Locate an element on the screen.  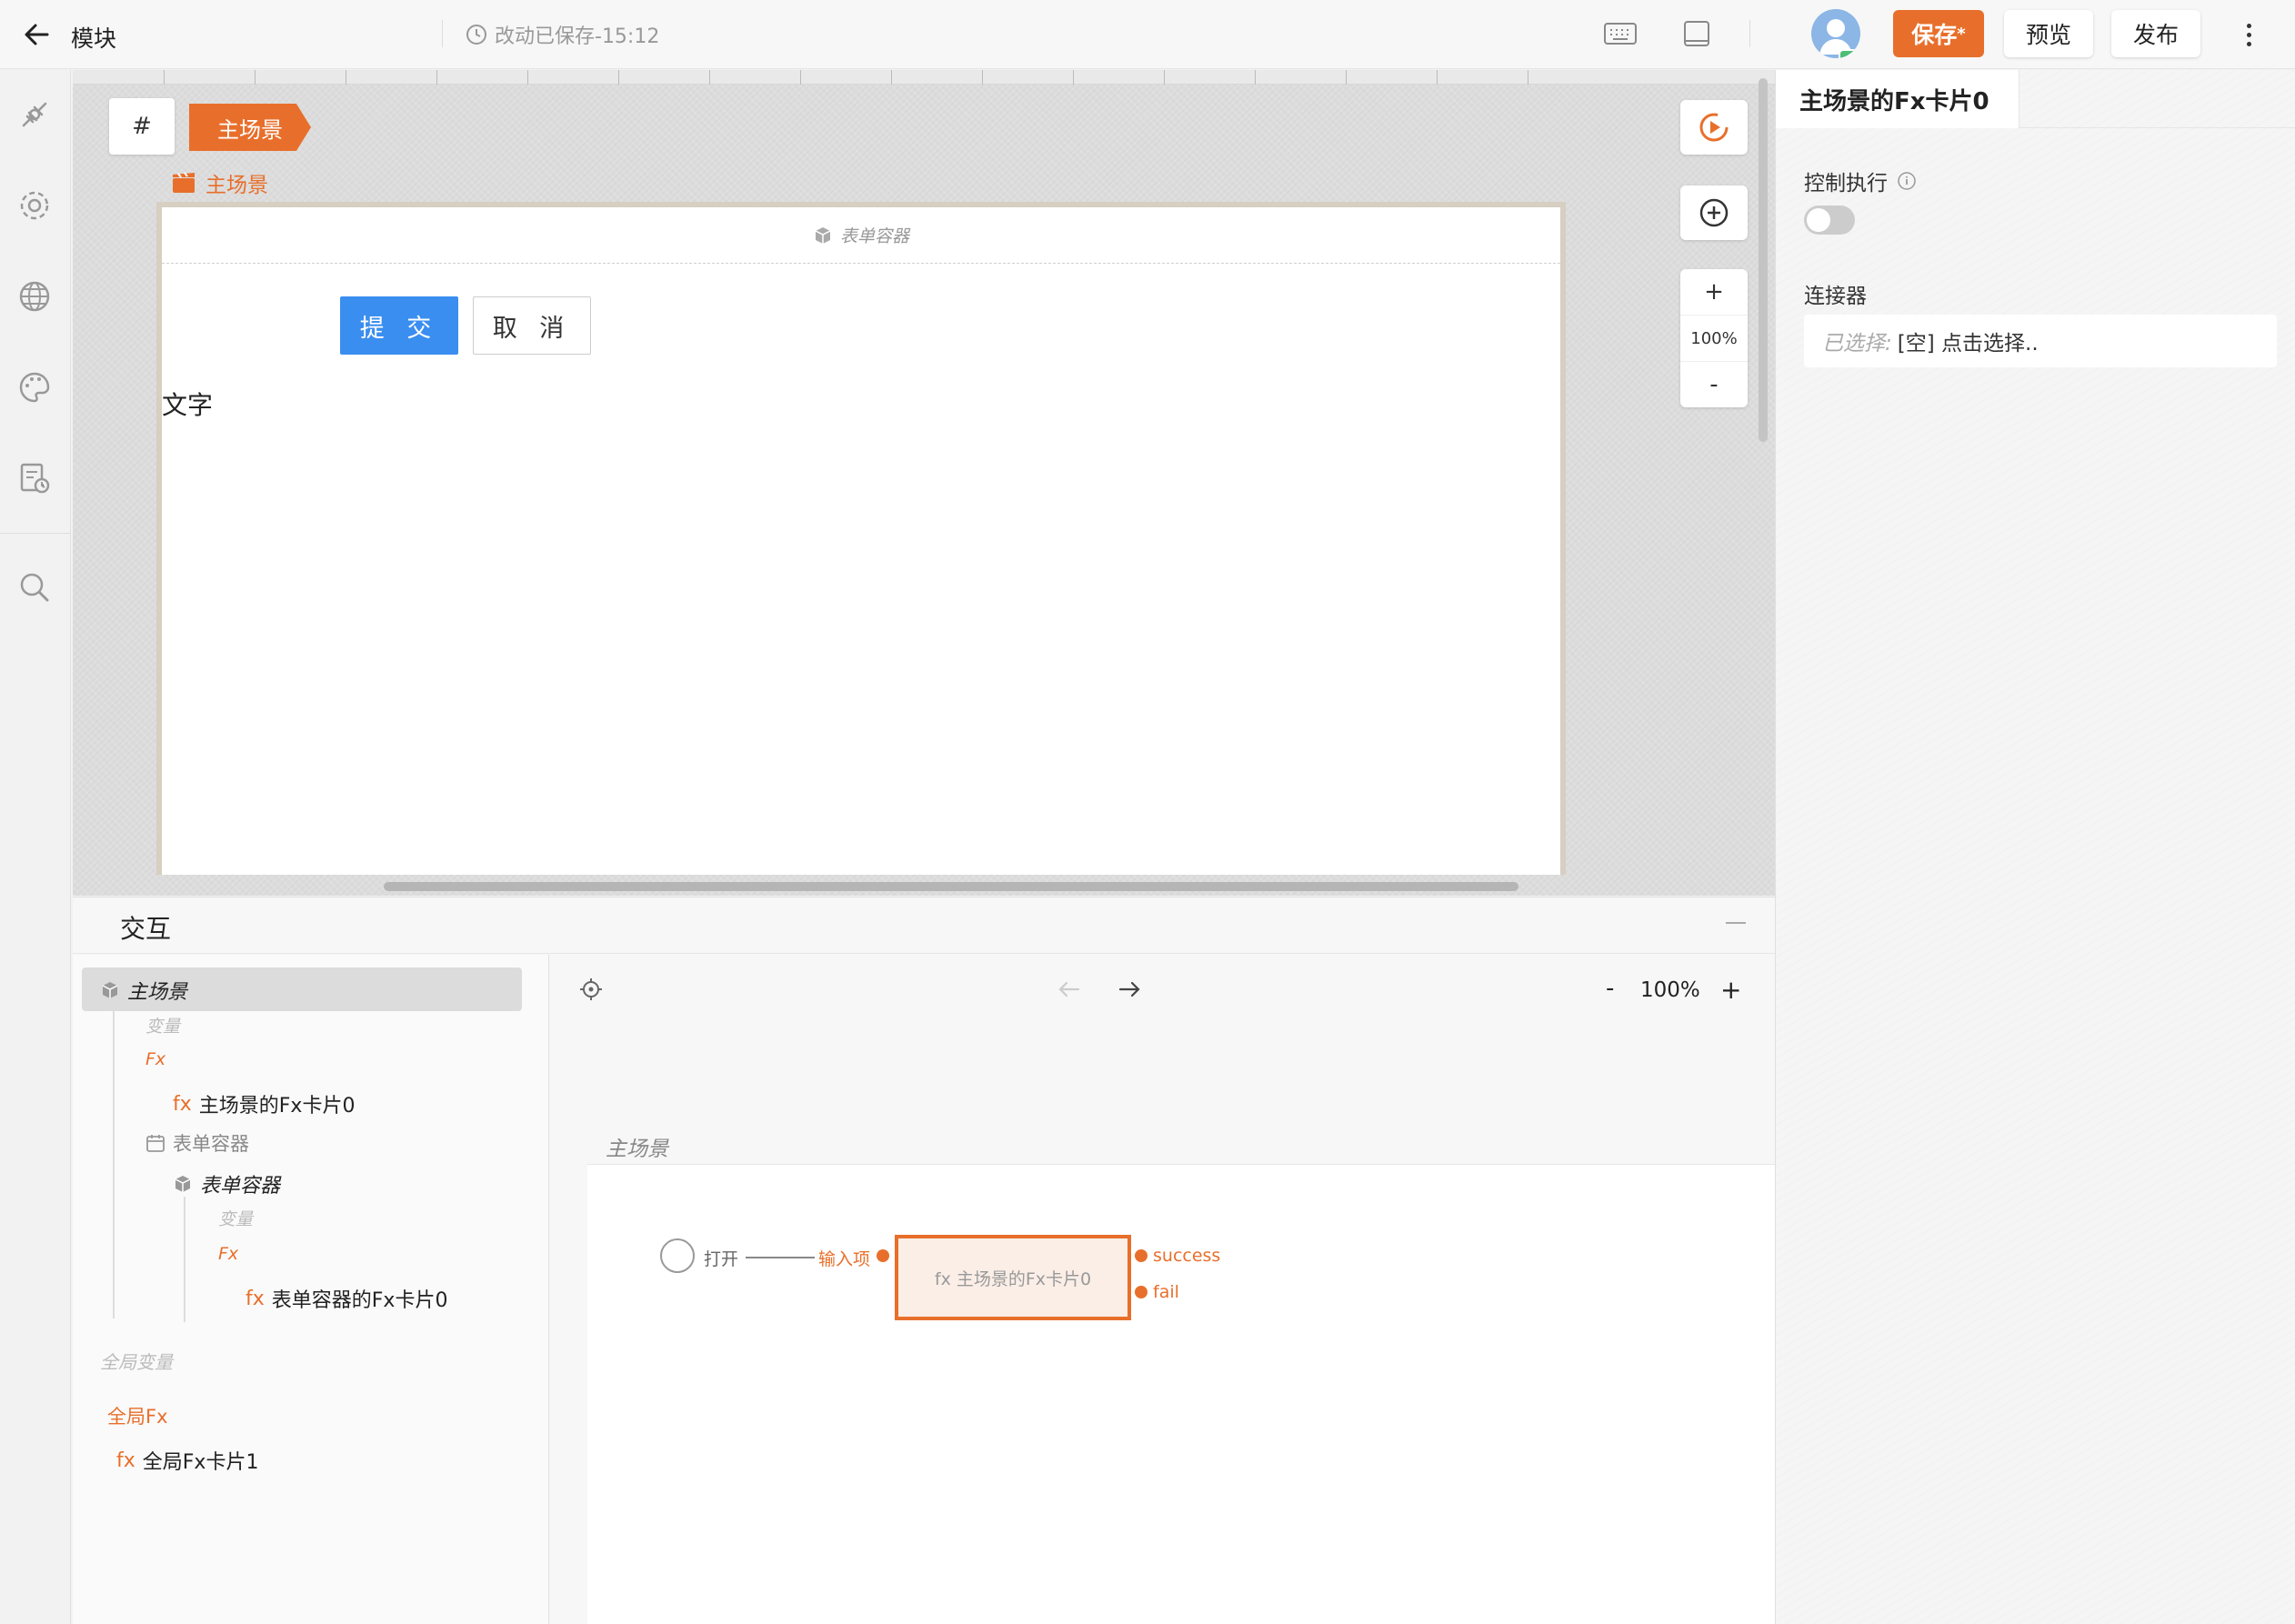
tree-item-main-scene: 主场景 is located at coordinates (143, 990).